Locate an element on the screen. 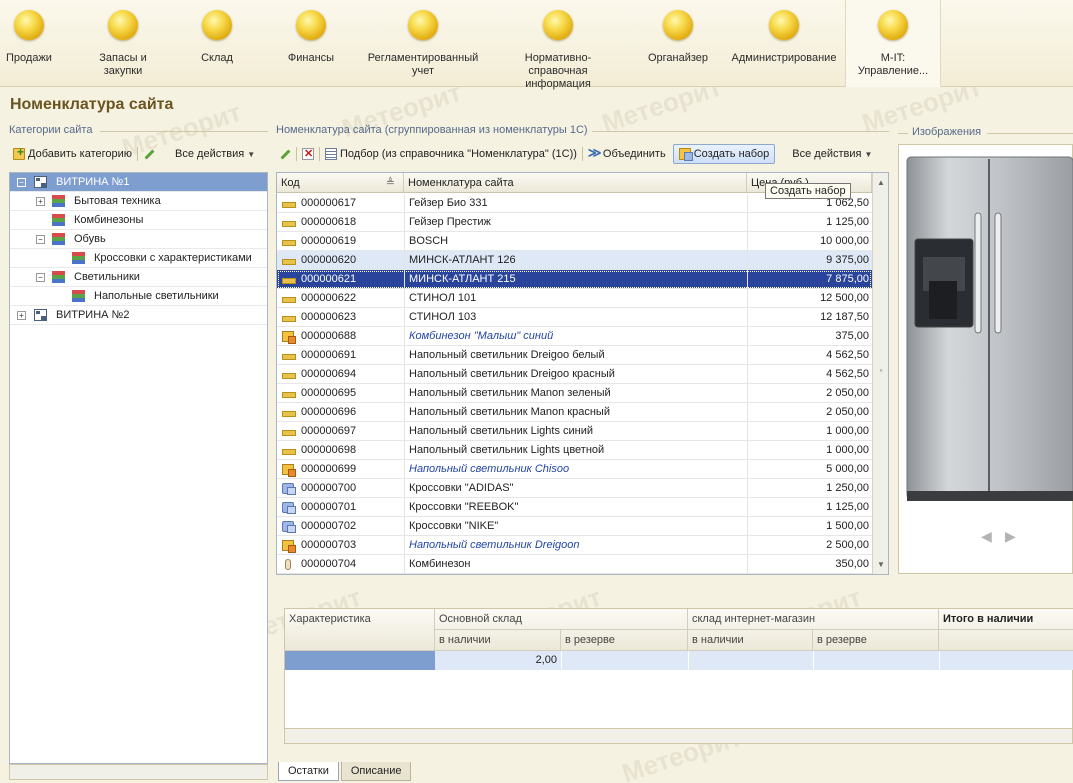 The height and width of the screenshot is (783, 1073). column-header-main-warehouse: Основной склад is located at coordinates (561, 619).